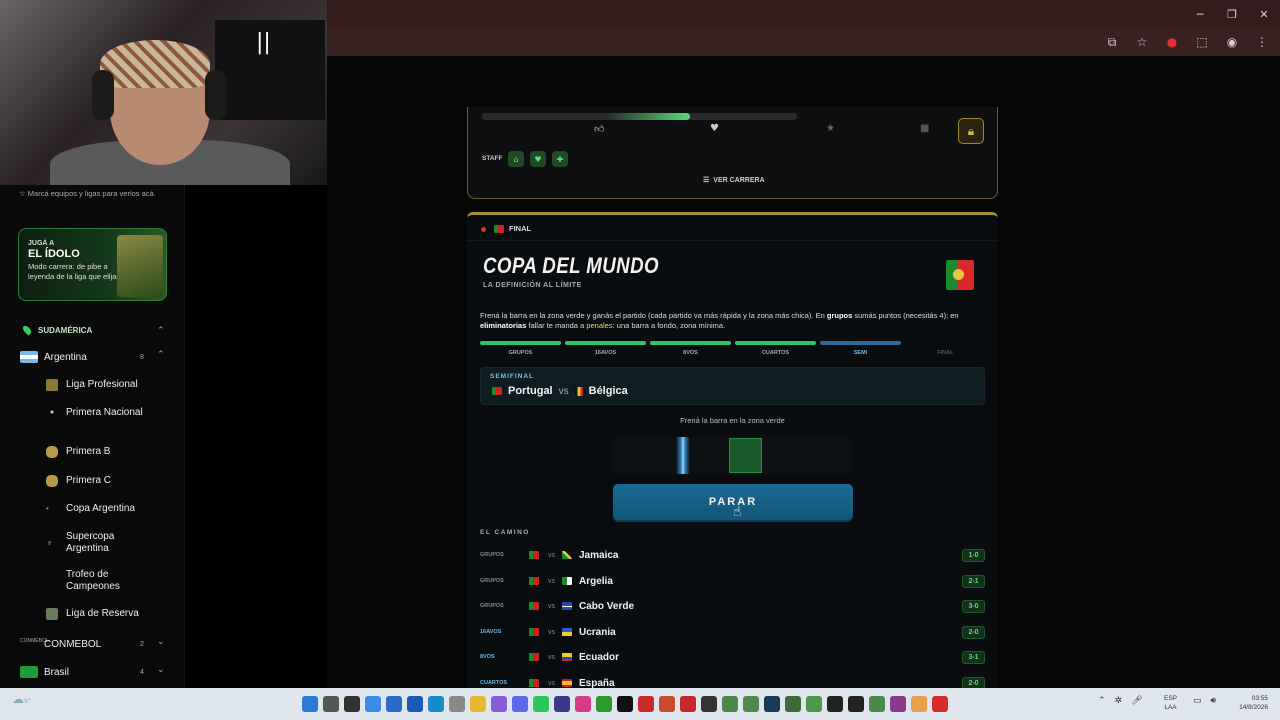 This screenshot has height=720, width=1280. Describe the element at coordinates (567, 581) in the screenshot. I see `algeria-flag-icon` at that location.